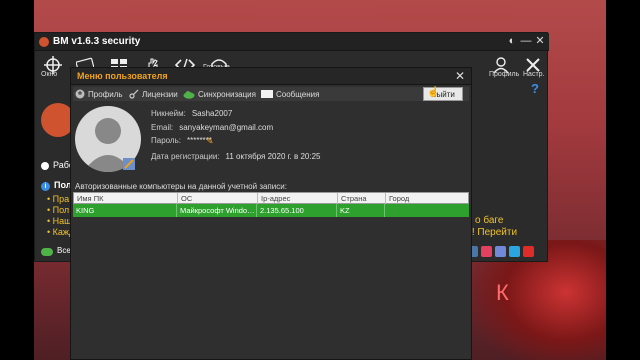  What do you see at coordinates (540, 41) in the screenshot?
I see `close-window-button: ✕` at bounding box center [540, 41].